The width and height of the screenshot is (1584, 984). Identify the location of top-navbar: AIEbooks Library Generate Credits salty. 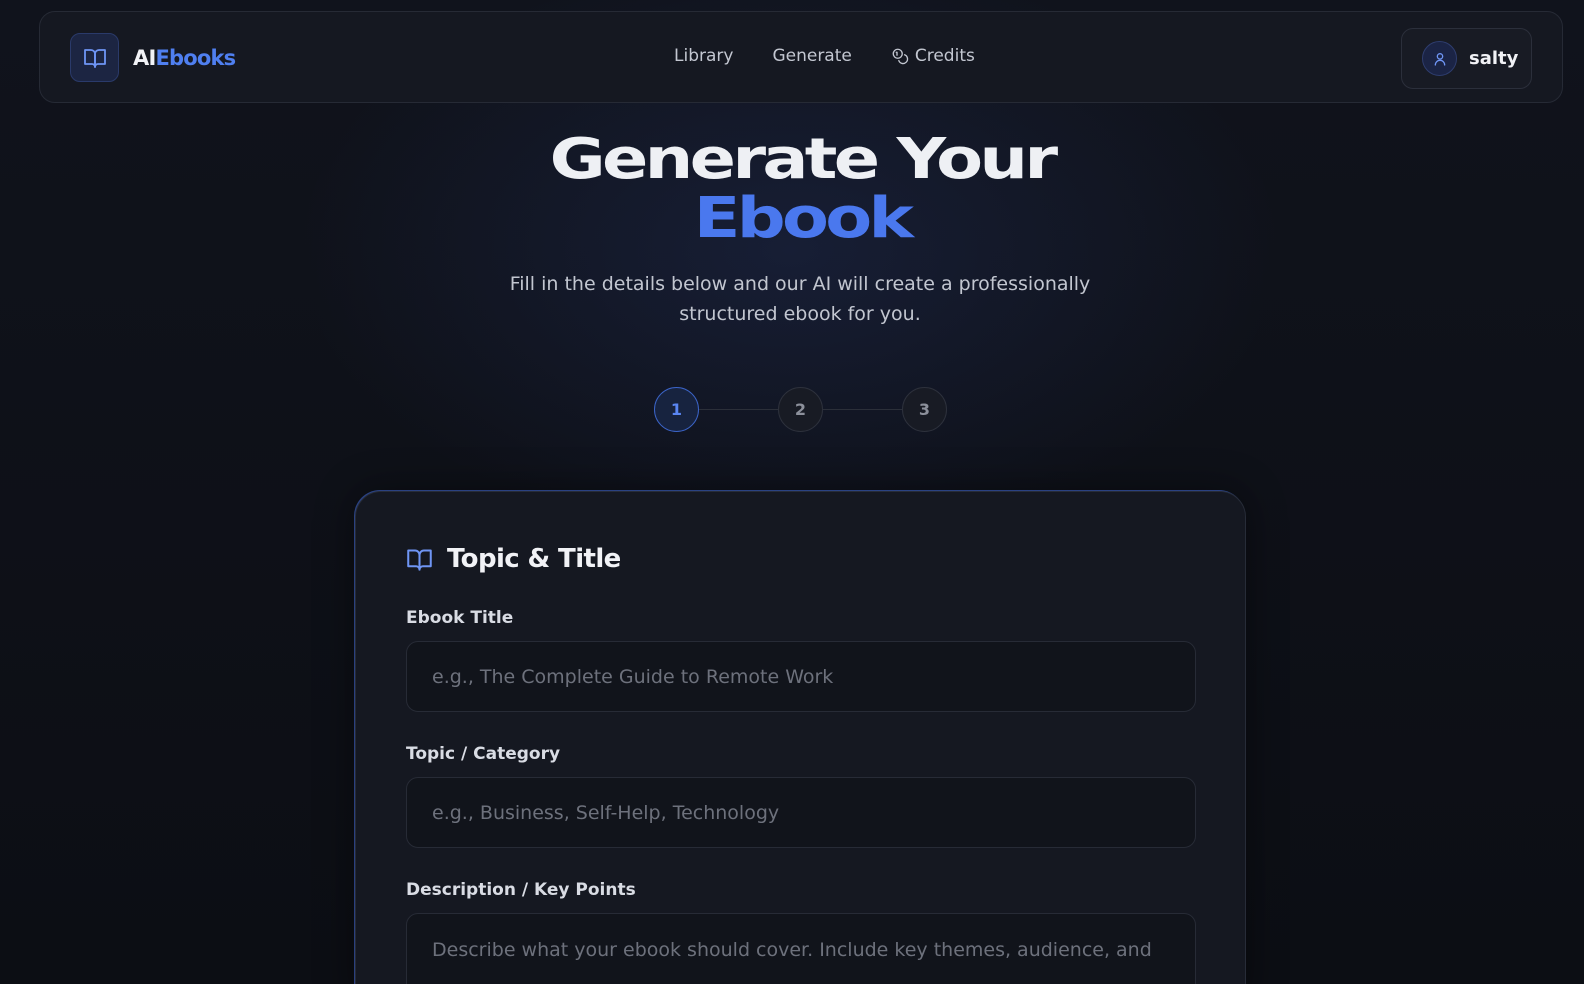
(801, 57).